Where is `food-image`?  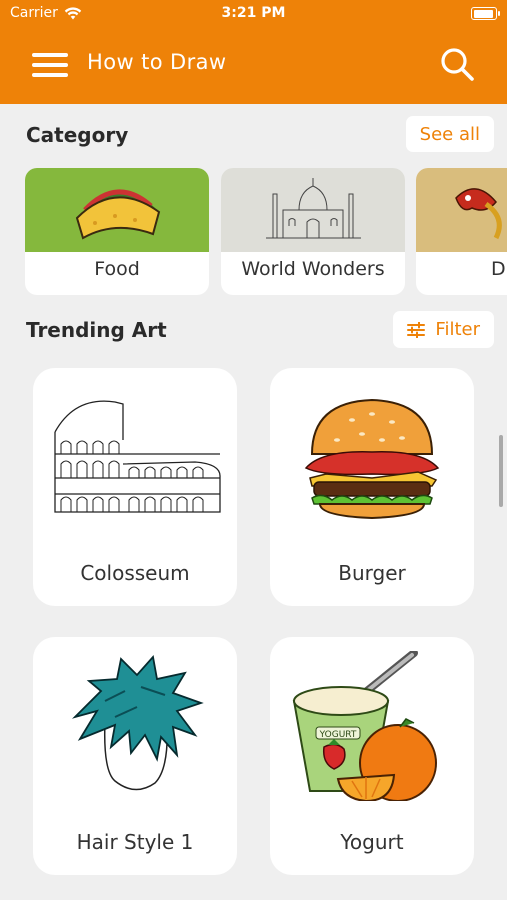
food-image is located at coordinates (117, 210).